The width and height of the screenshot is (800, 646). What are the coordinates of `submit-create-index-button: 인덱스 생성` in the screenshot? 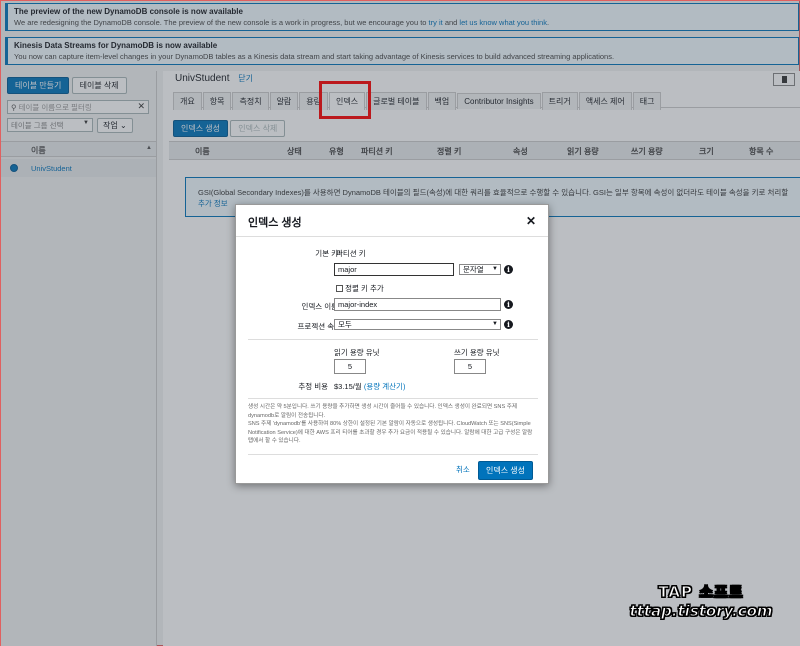 It's located at (506, 470).